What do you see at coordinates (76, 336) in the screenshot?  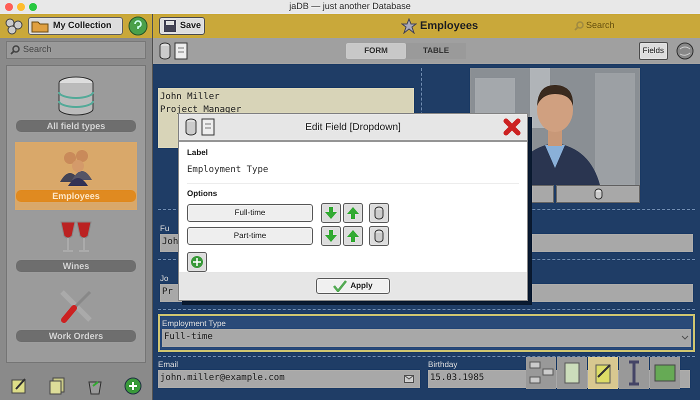 I see `collection-item-label: Work Orders` at bounding box center [76, 336].